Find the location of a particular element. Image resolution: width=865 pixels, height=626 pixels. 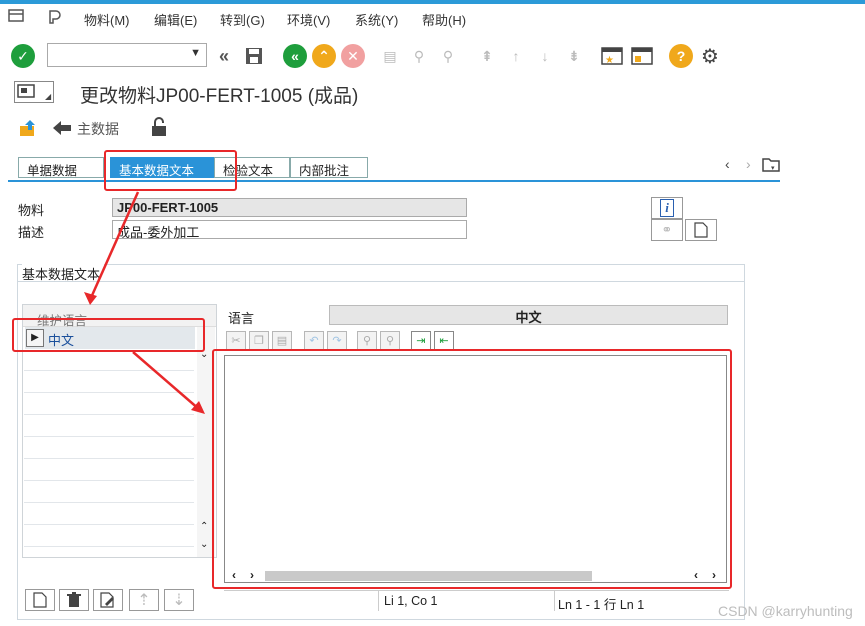

annotation-arrows is located at coordinates (144, 302).